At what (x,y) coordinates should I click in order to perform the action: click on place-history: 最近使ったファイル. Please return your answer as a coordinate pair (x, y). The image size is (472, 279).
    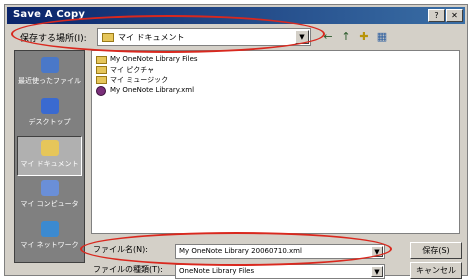
    Looking at the image, I should click on (49, 74).